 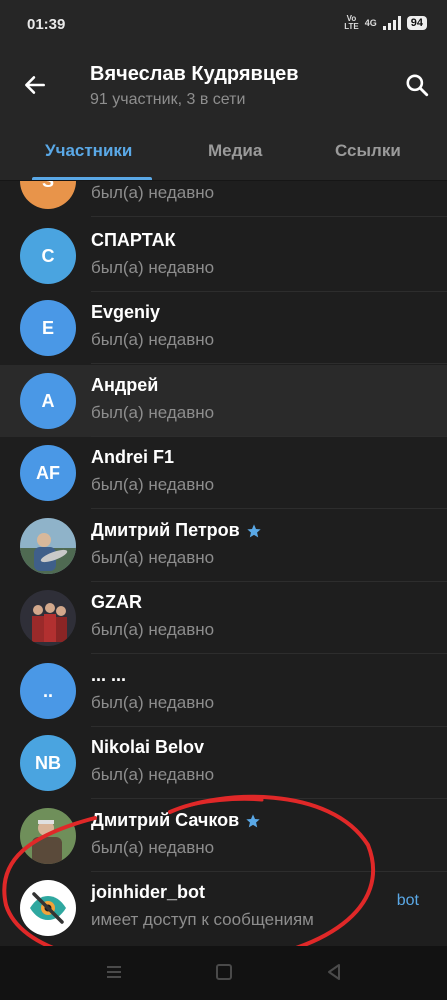 I want to click on system-navbar, so click(x=223, y=973).